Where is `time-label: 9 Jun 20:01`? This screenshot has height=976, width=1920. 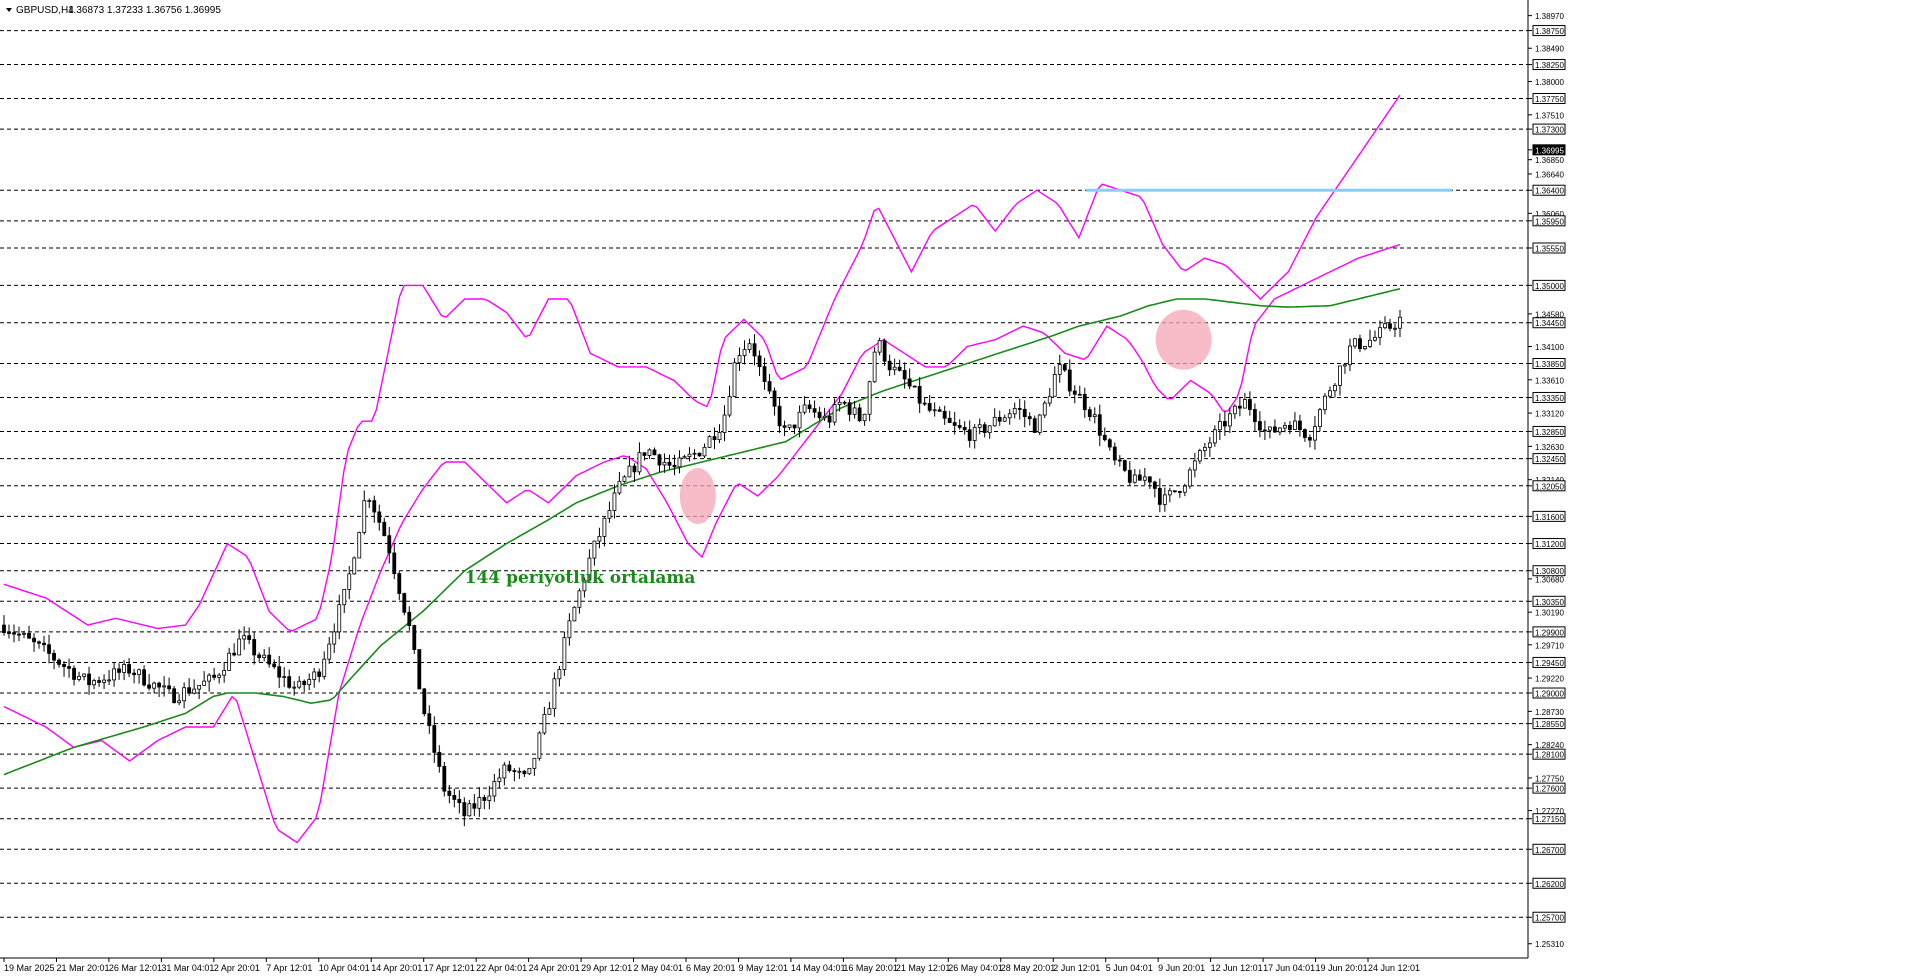
time-label: 9 Jun 20:01 is located at coordinates (1181, 968).